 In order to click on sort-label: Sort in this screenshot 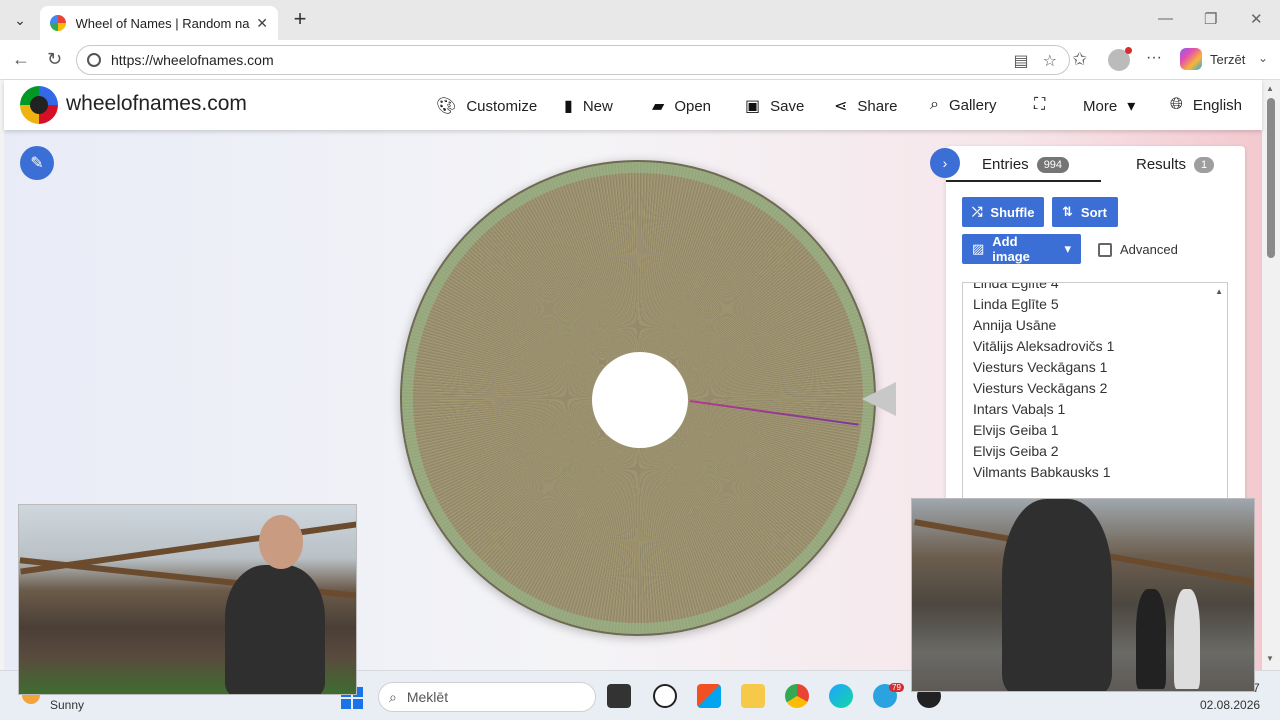, I will do `click(1093, 212)`.